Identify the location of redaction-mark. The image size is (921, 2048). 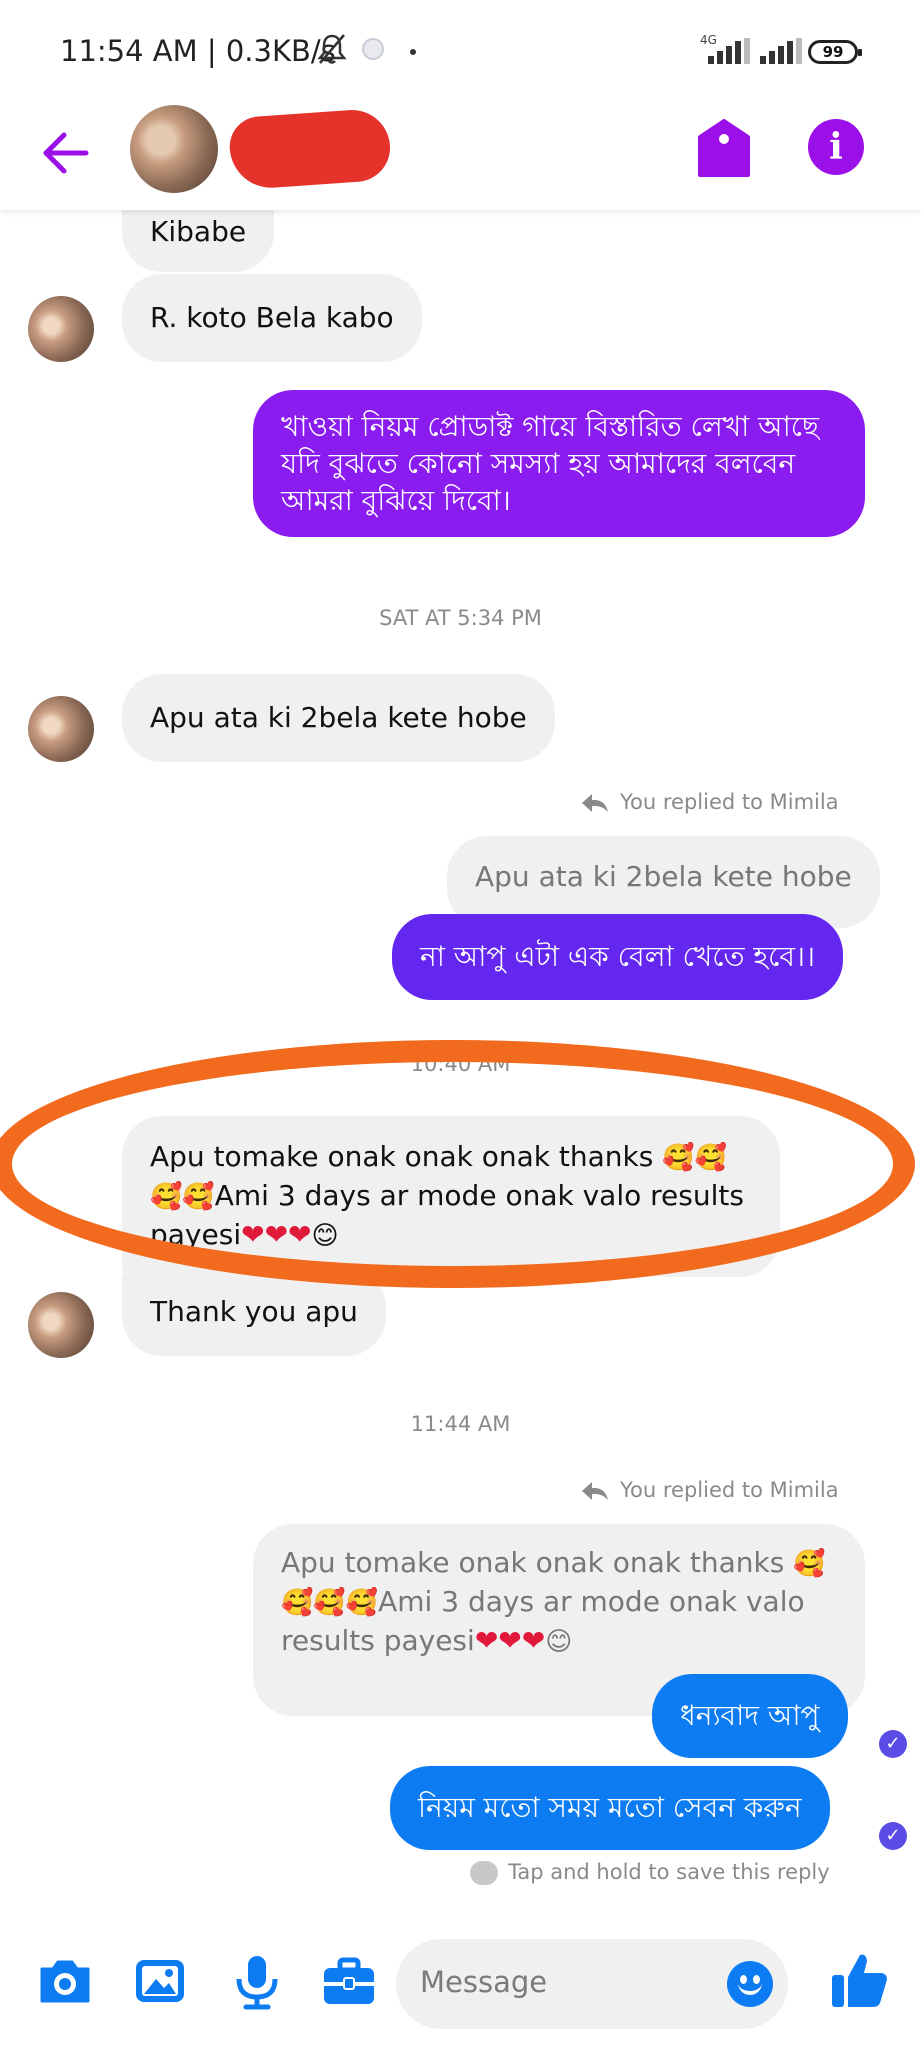
(310, 149).